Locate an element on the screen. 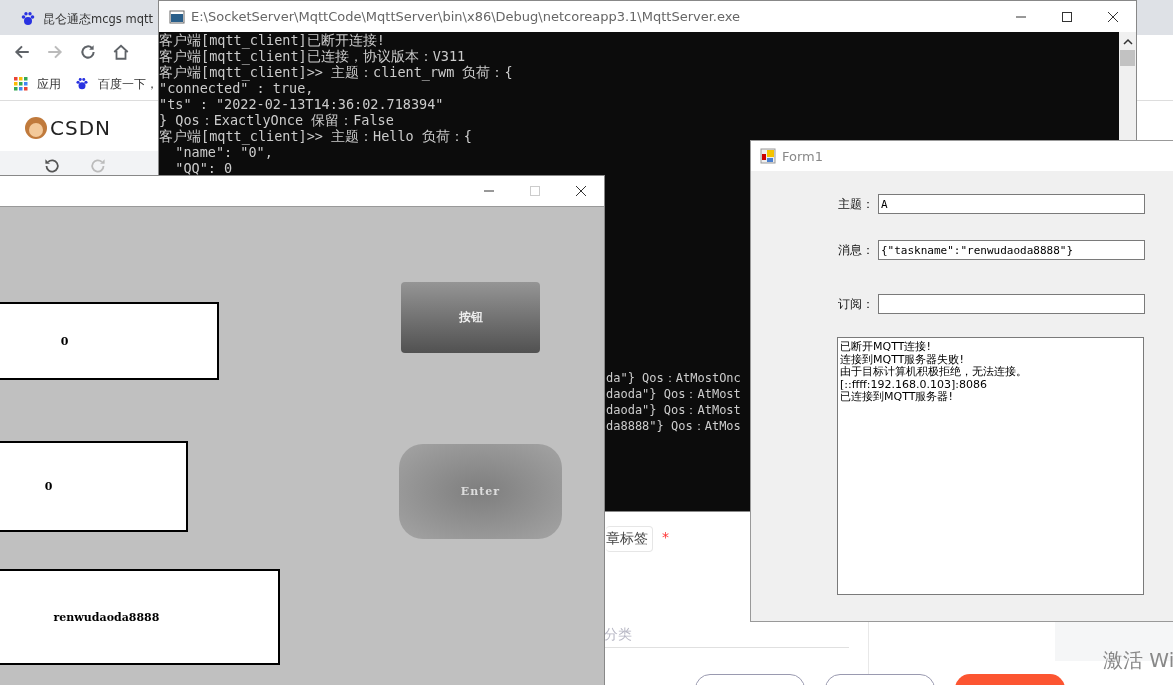 The width and height of the screenshot is (1173, 685). hmi-button: 按钮 is located at coordinates (470, 317).